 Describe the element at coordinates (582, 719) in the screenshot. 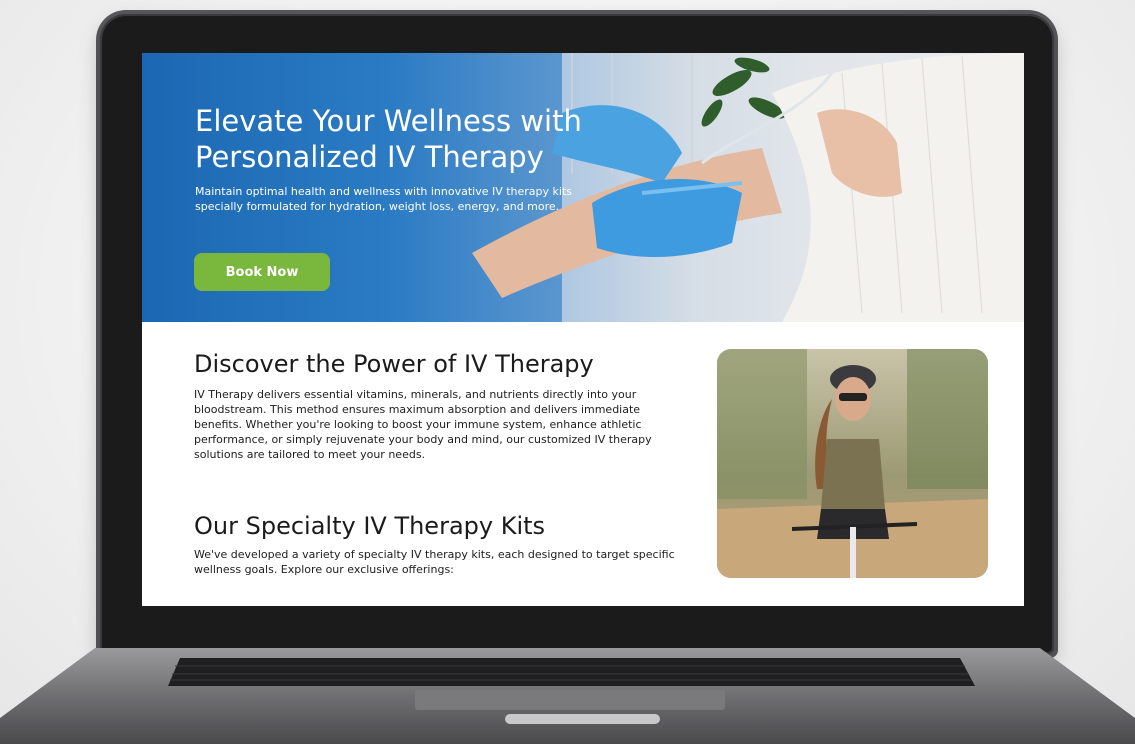

I see `hinge-notch` at that location.